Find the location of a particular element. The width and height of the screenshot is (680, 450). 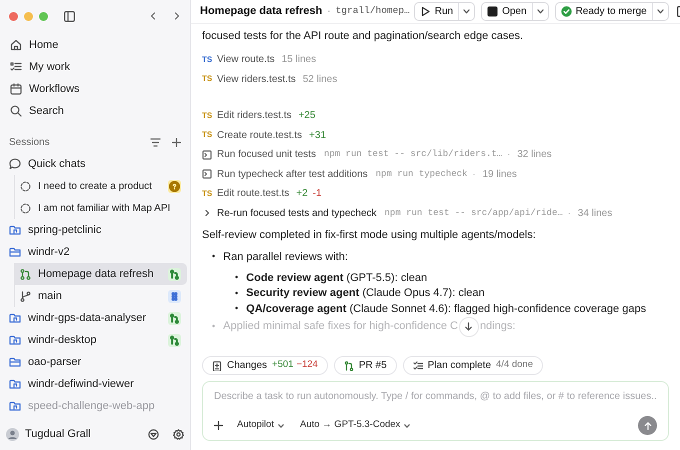

sidebar-toggle-icon is located at coordinates (69, 16).